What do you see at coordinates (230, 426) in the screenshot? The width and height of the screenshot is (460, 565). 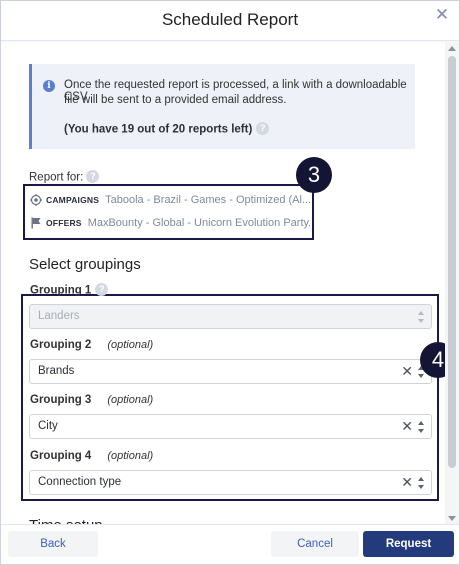 I see `grouping-3-select: City ✕` at bounding box center [230, 426].